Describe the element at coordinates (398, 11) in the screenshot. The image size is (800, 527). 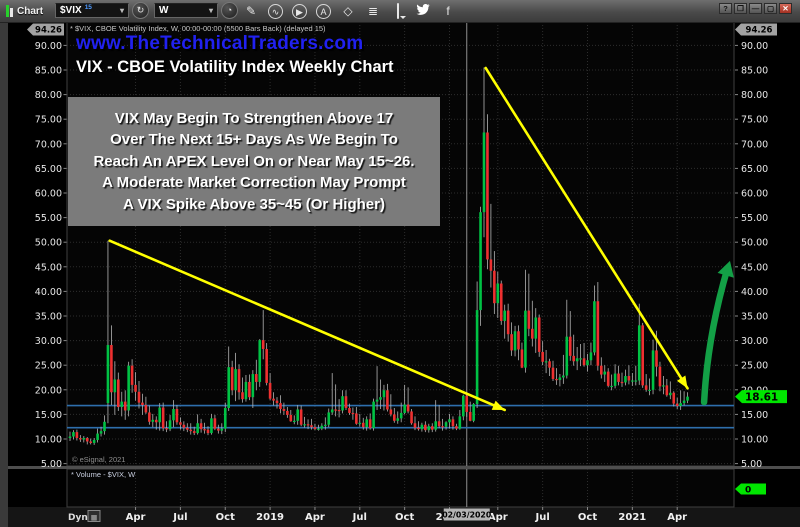
I see `chat-button` at that location.